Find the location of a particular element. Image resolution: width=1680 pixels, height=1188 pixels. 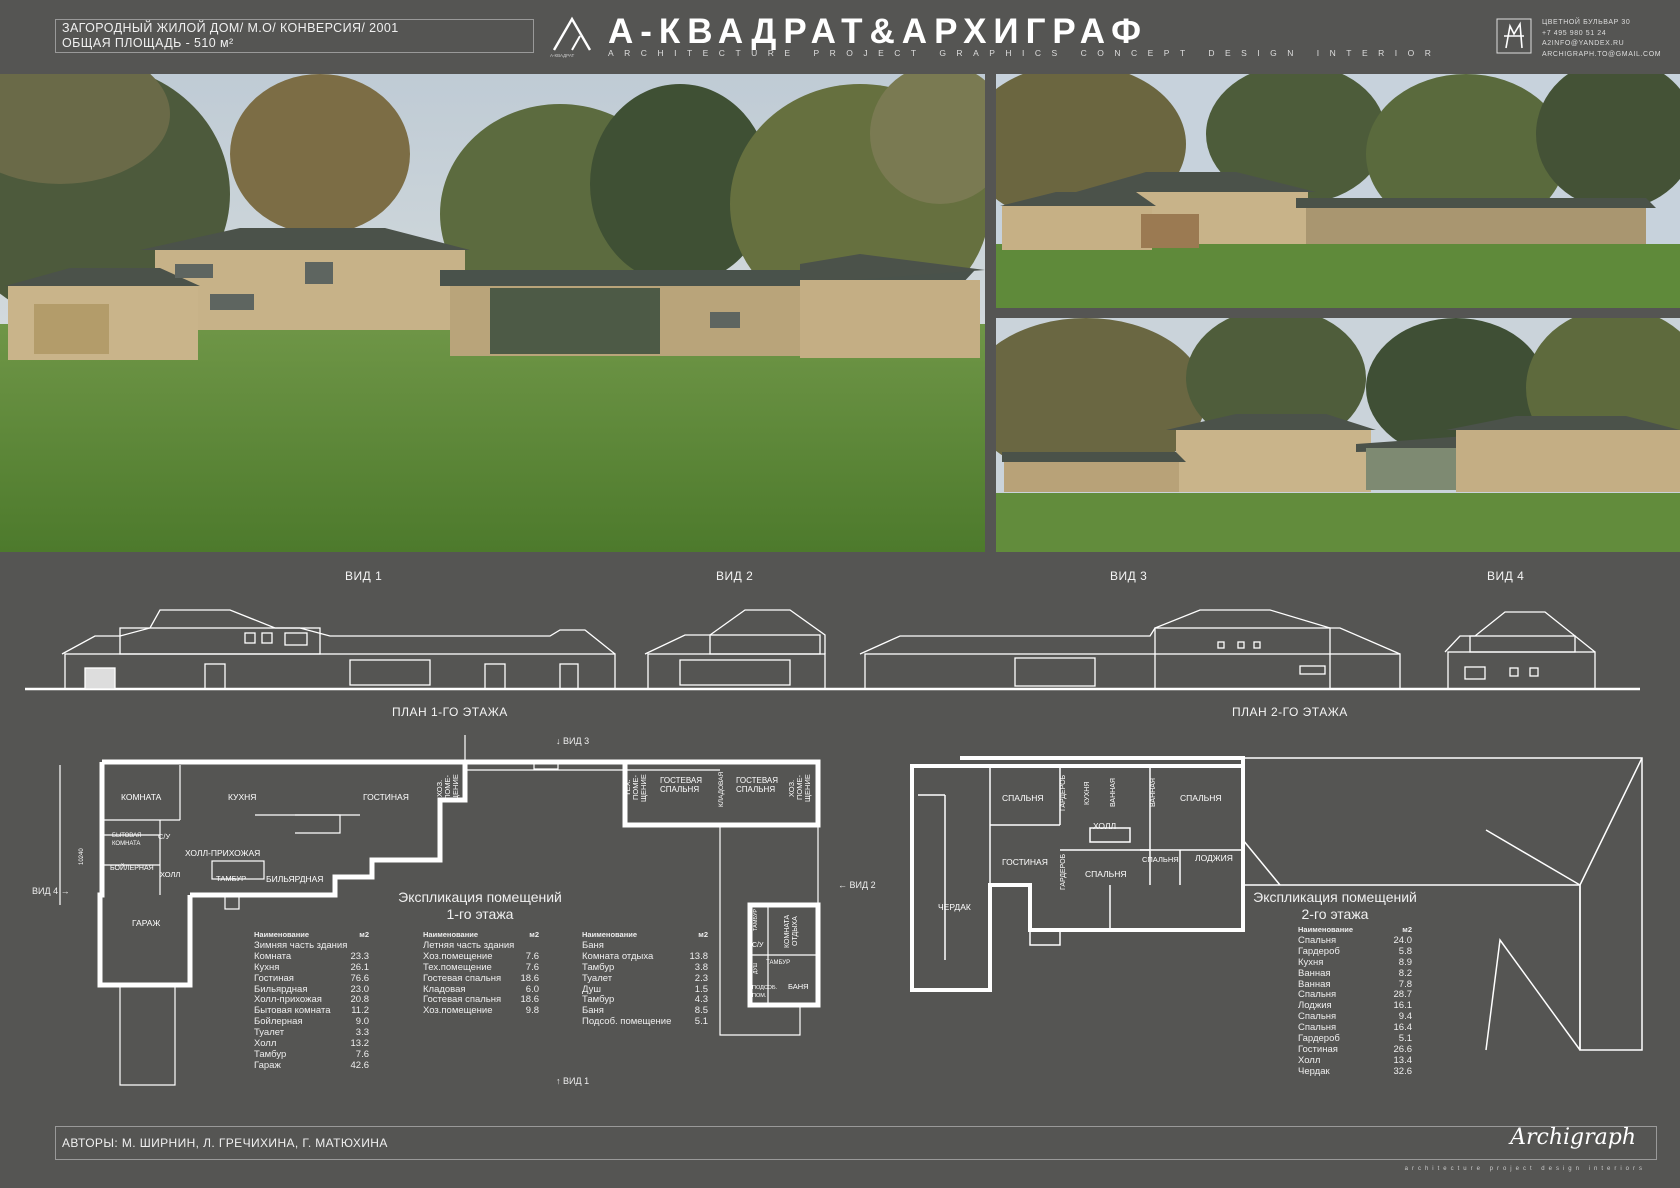

signature-subtitle: architecture project design interiors is located at coordinates (1525, 1169).